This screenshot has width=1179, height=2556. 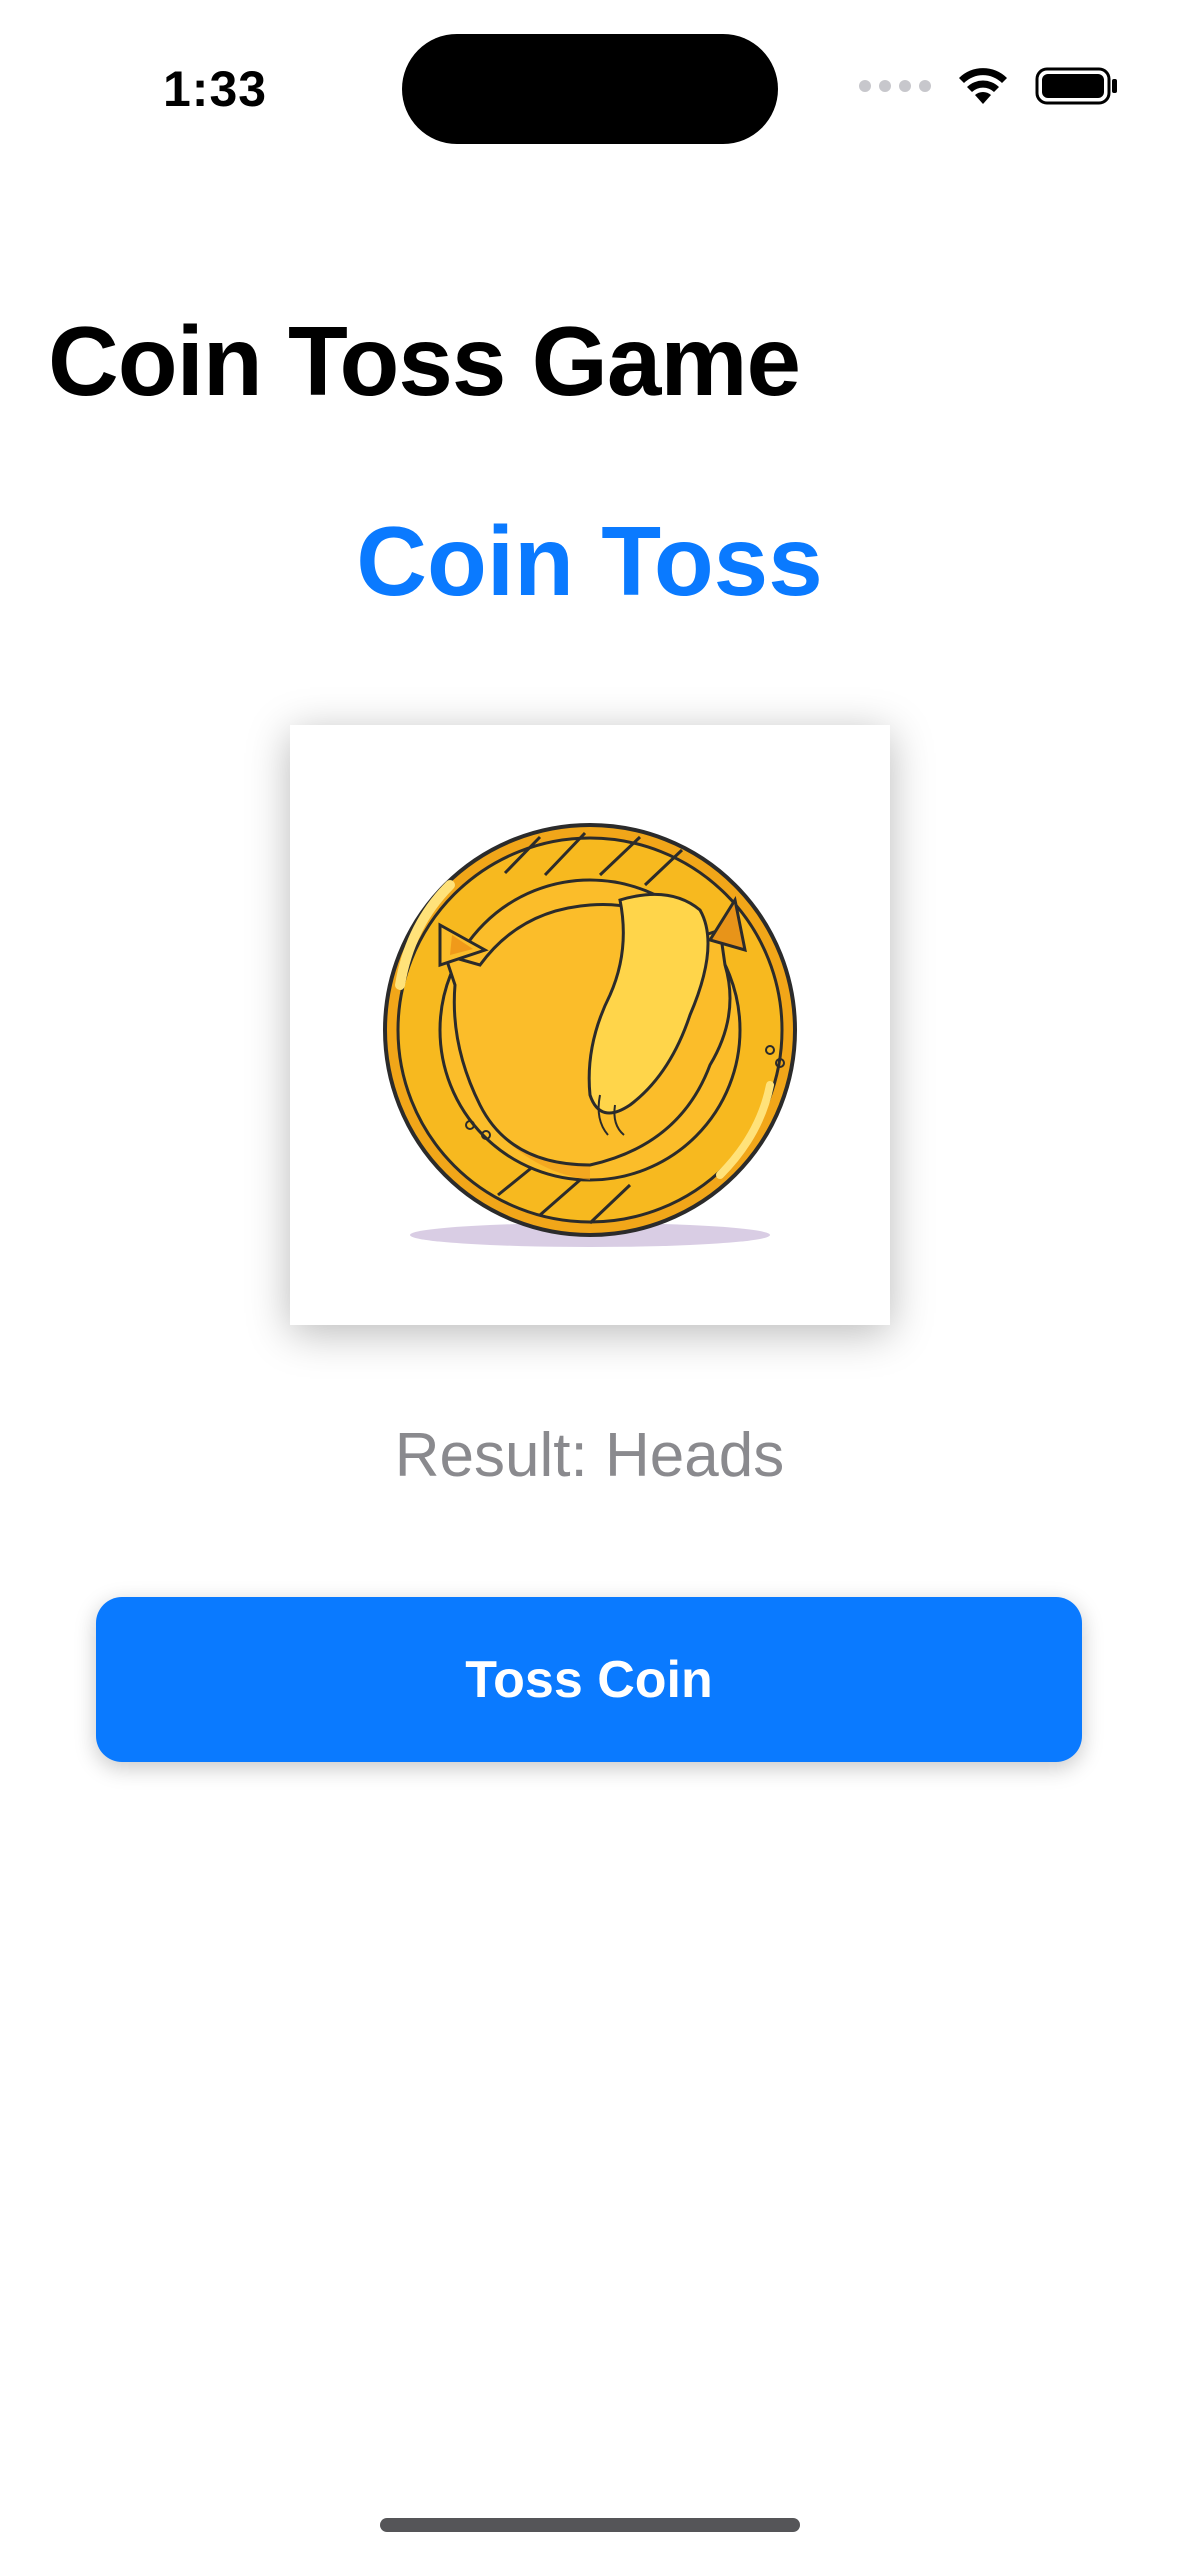 What do you see at coordinates (215, 89) in the screenshot?
I see `status-time: 1:33` at bounding box center [215, 89].